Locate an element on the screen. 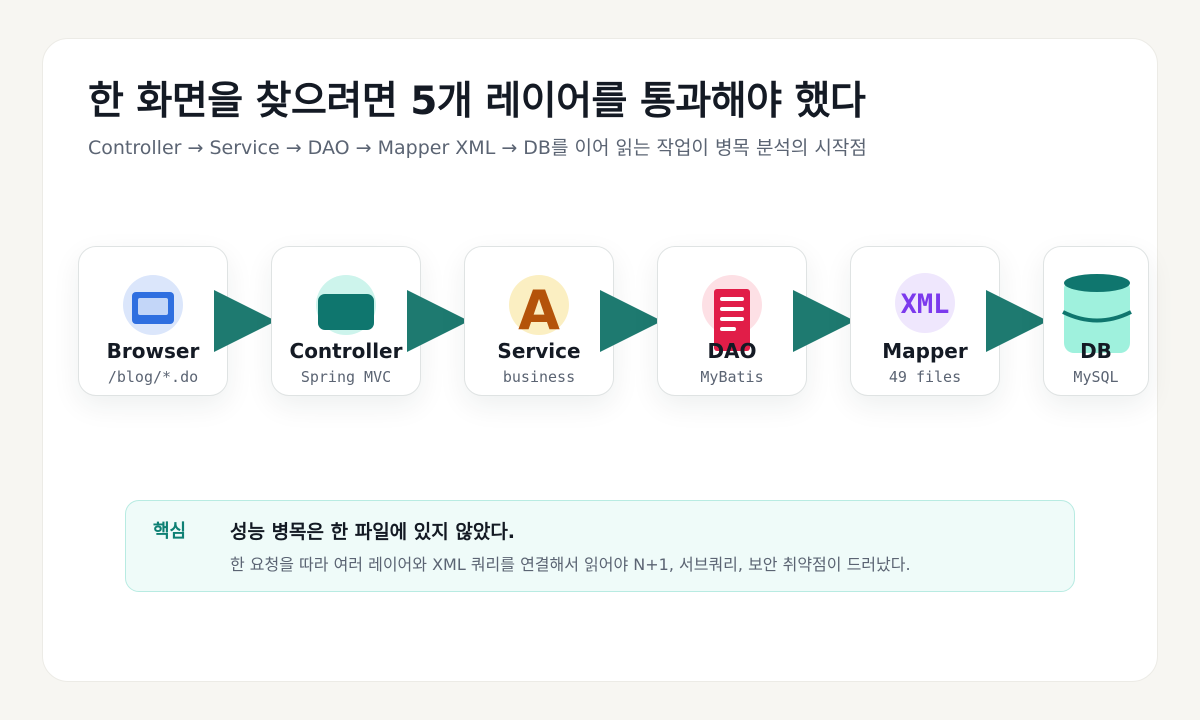  flow-node-controller: Controller Spring MVC is located at coordinates (346, 321).